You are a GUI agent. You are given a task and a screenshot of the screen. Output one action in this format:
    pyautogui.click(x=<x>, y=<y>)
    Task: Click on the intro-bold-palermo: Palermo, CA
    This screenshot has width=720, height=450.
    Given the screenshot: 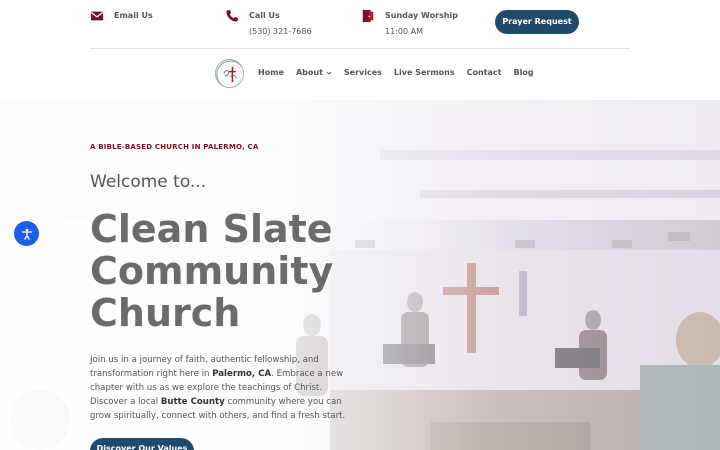 What is the action you would take?
    pyautogui.click(x=242, y=374)
    